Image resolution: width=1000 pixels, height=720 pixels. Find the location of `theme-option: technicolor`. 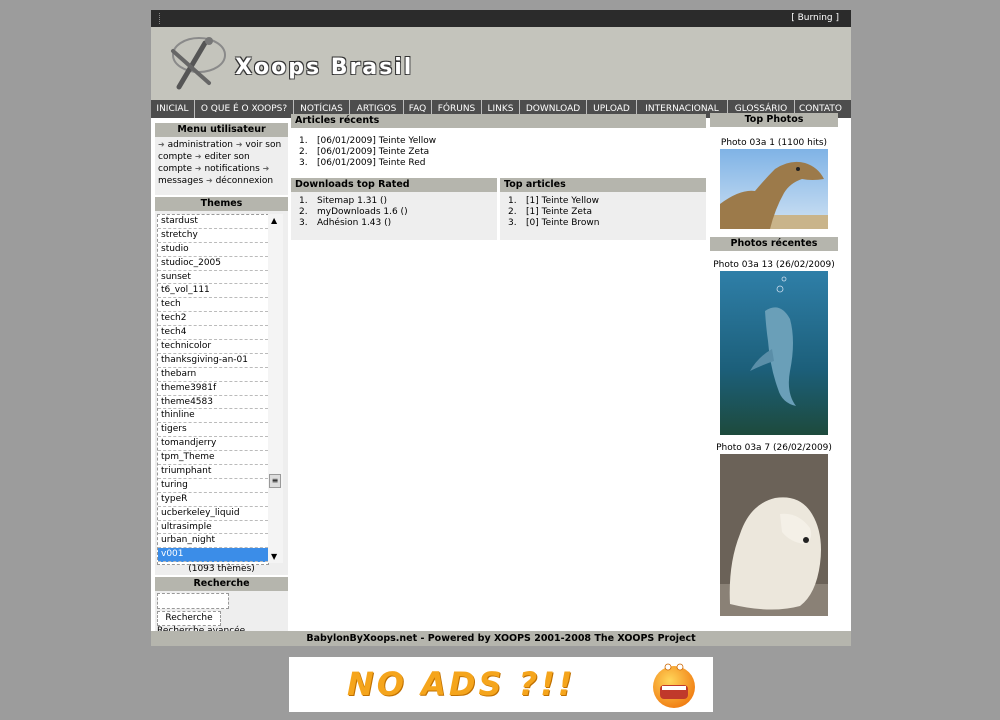

theme-option: technicolor is located at coordinates (213, 347).